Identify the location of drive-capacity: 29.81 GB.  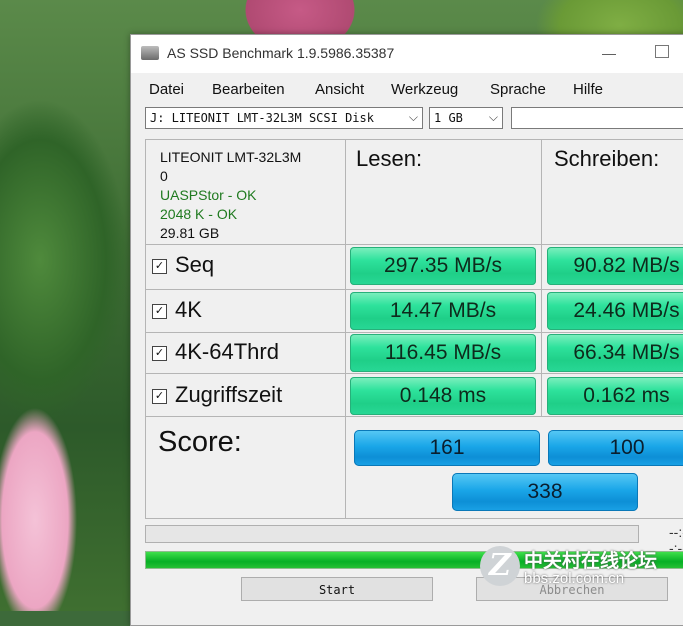
(190, 233).